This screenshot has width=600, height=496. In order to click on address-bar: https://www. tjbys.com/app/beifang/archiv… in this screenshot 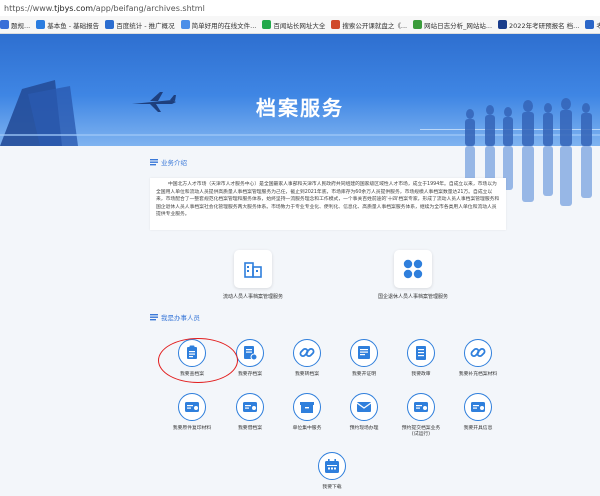, I will do `click(300, 8)`.